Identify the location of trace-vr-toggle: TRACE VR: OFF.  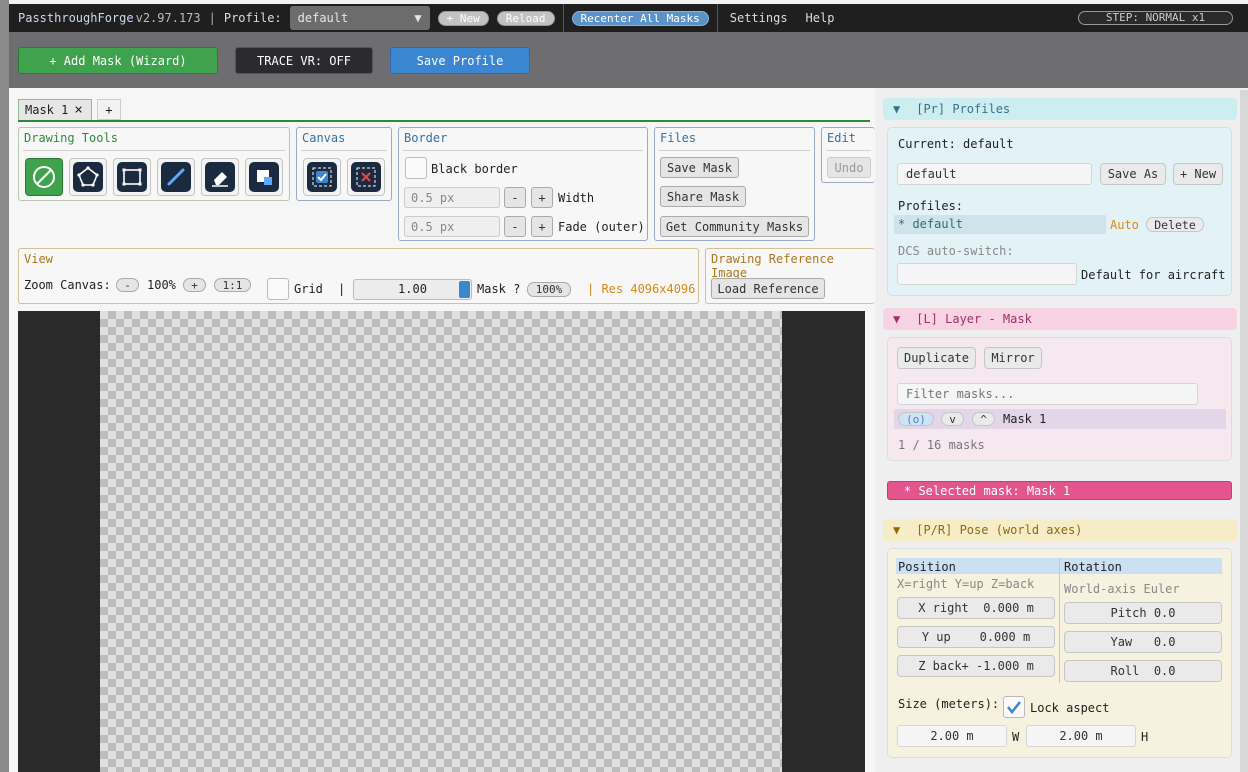
(304, 60).